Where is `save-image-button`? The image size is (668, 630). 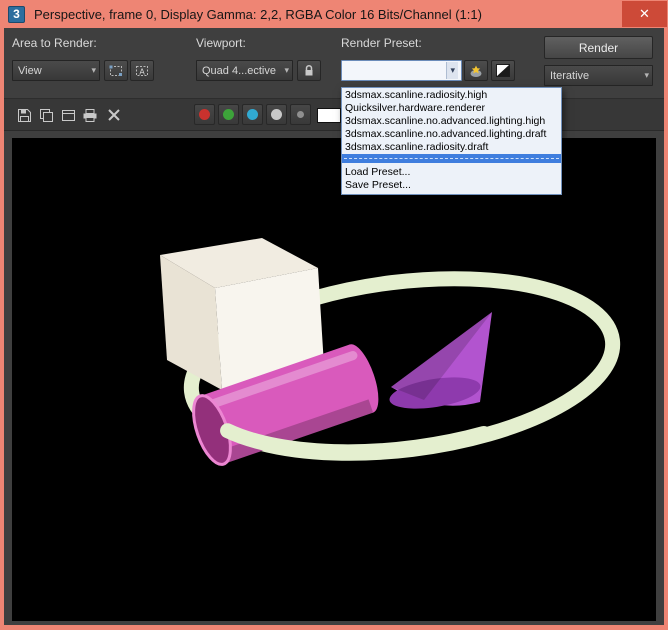 save-image-button is located at coordinates (24, 115).